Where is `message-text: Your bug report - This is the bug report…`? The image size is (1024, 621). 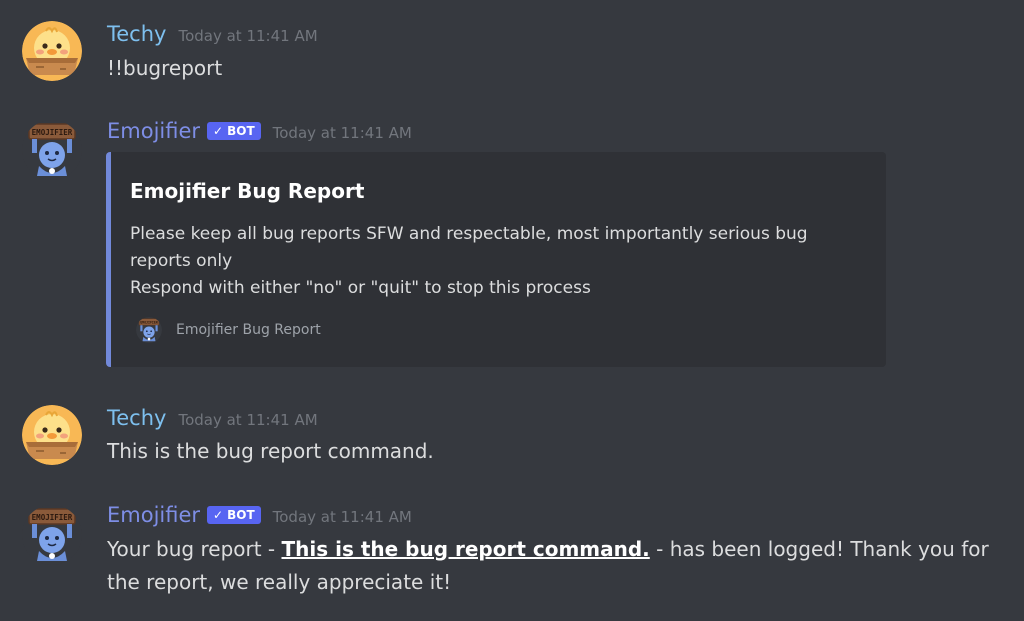
message-text: Your bug report - This is the bug report… is located at coordinates (557, 566).